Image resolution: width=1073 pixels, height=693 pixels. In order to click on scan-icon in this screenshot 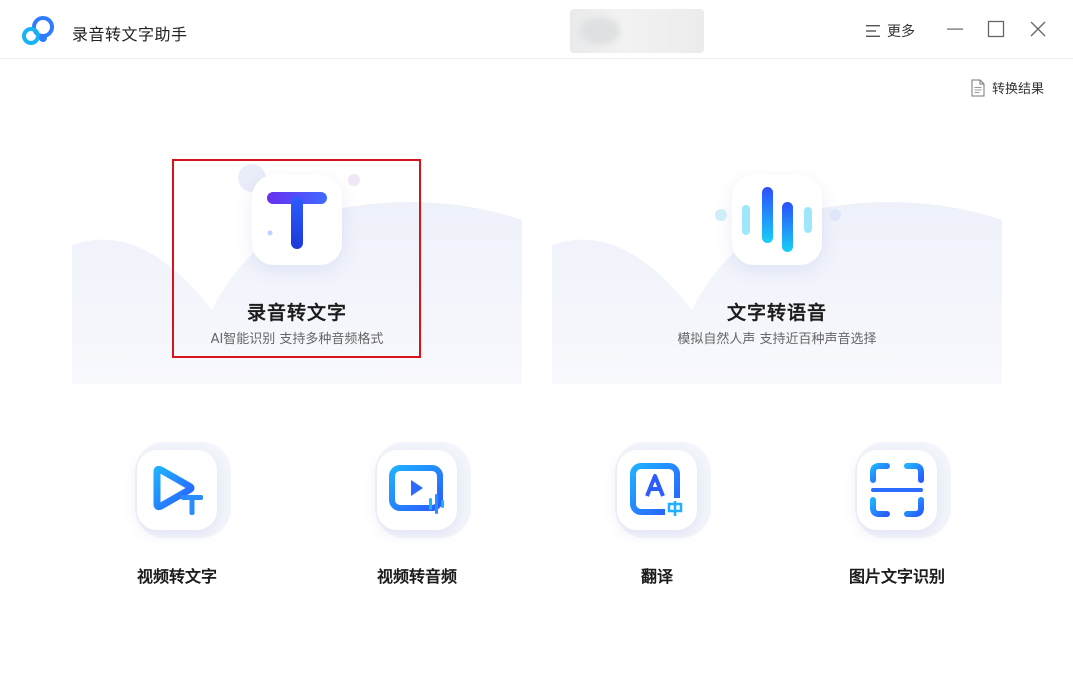, I will do `click(897, 490)`.